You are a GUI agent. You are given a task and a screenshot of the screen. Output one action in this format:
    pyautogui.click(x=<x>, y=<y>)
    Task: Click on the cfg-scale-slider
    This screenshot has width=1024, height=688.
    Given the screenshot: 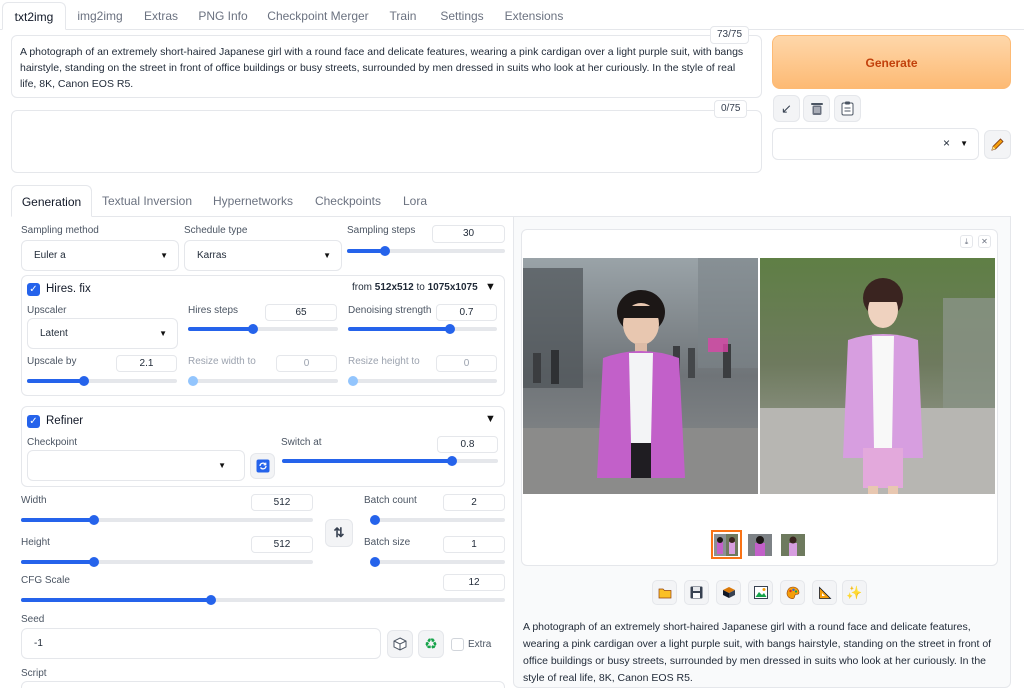 What is the action you would take?
    pyautogui.click(x=263, y=600)
    